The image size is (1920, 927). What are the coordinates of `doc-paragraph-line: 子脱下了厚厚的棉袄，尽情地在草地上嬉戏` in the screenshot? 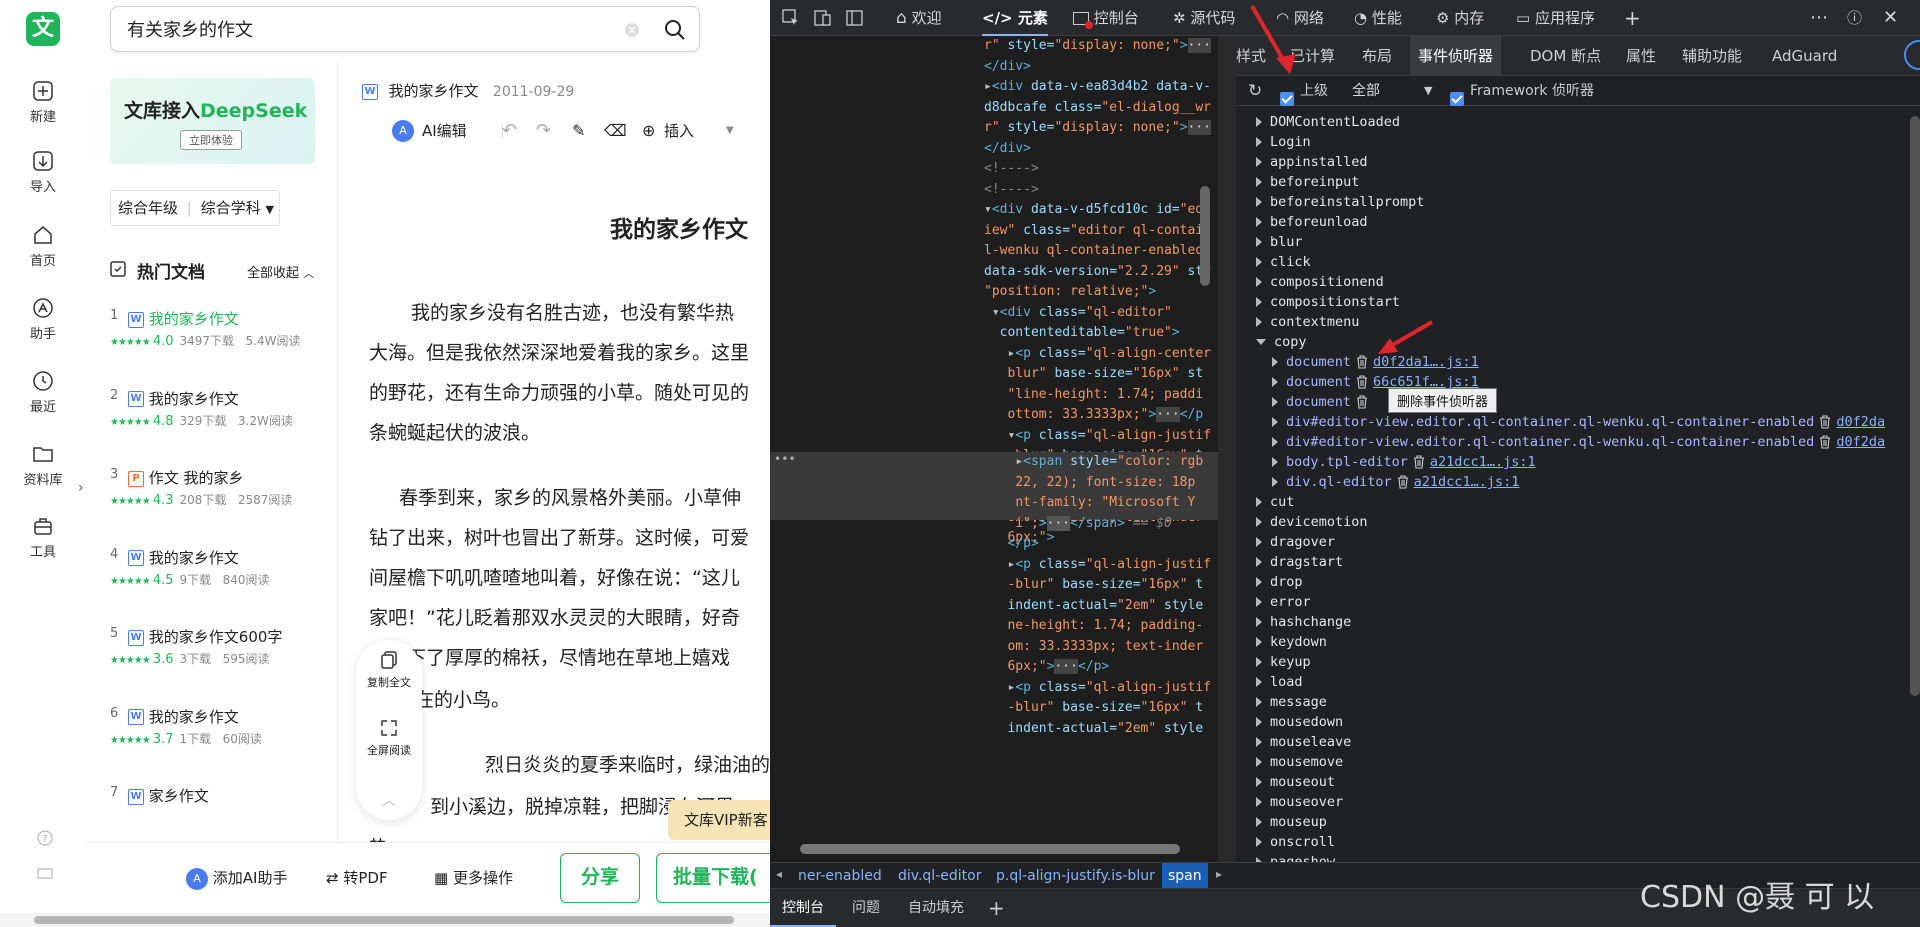 It's located at (569, 658).